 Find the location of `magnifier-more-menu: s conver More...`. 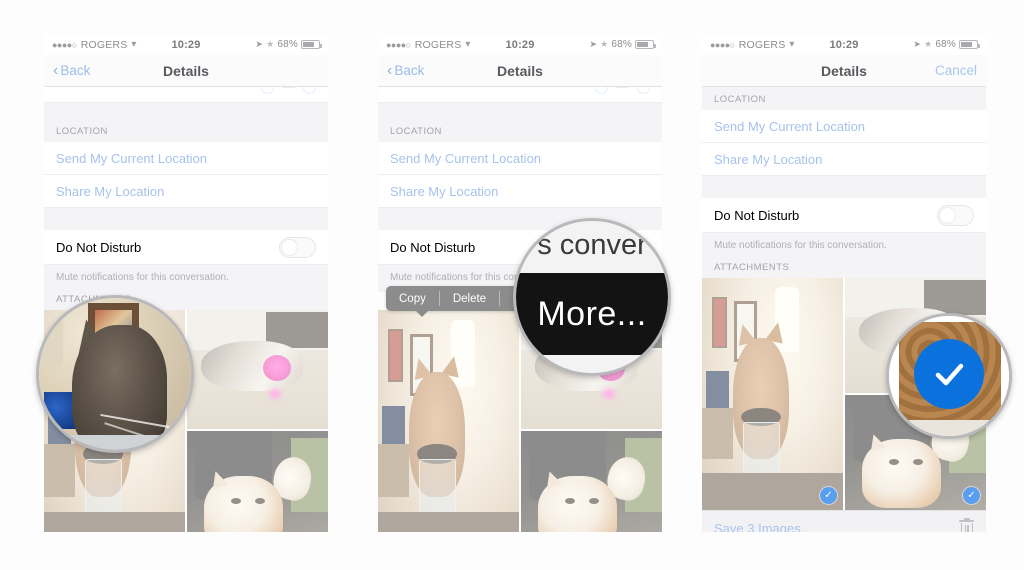

magnifier-more-menu: s conver More... is located at coordinates (592, 297).